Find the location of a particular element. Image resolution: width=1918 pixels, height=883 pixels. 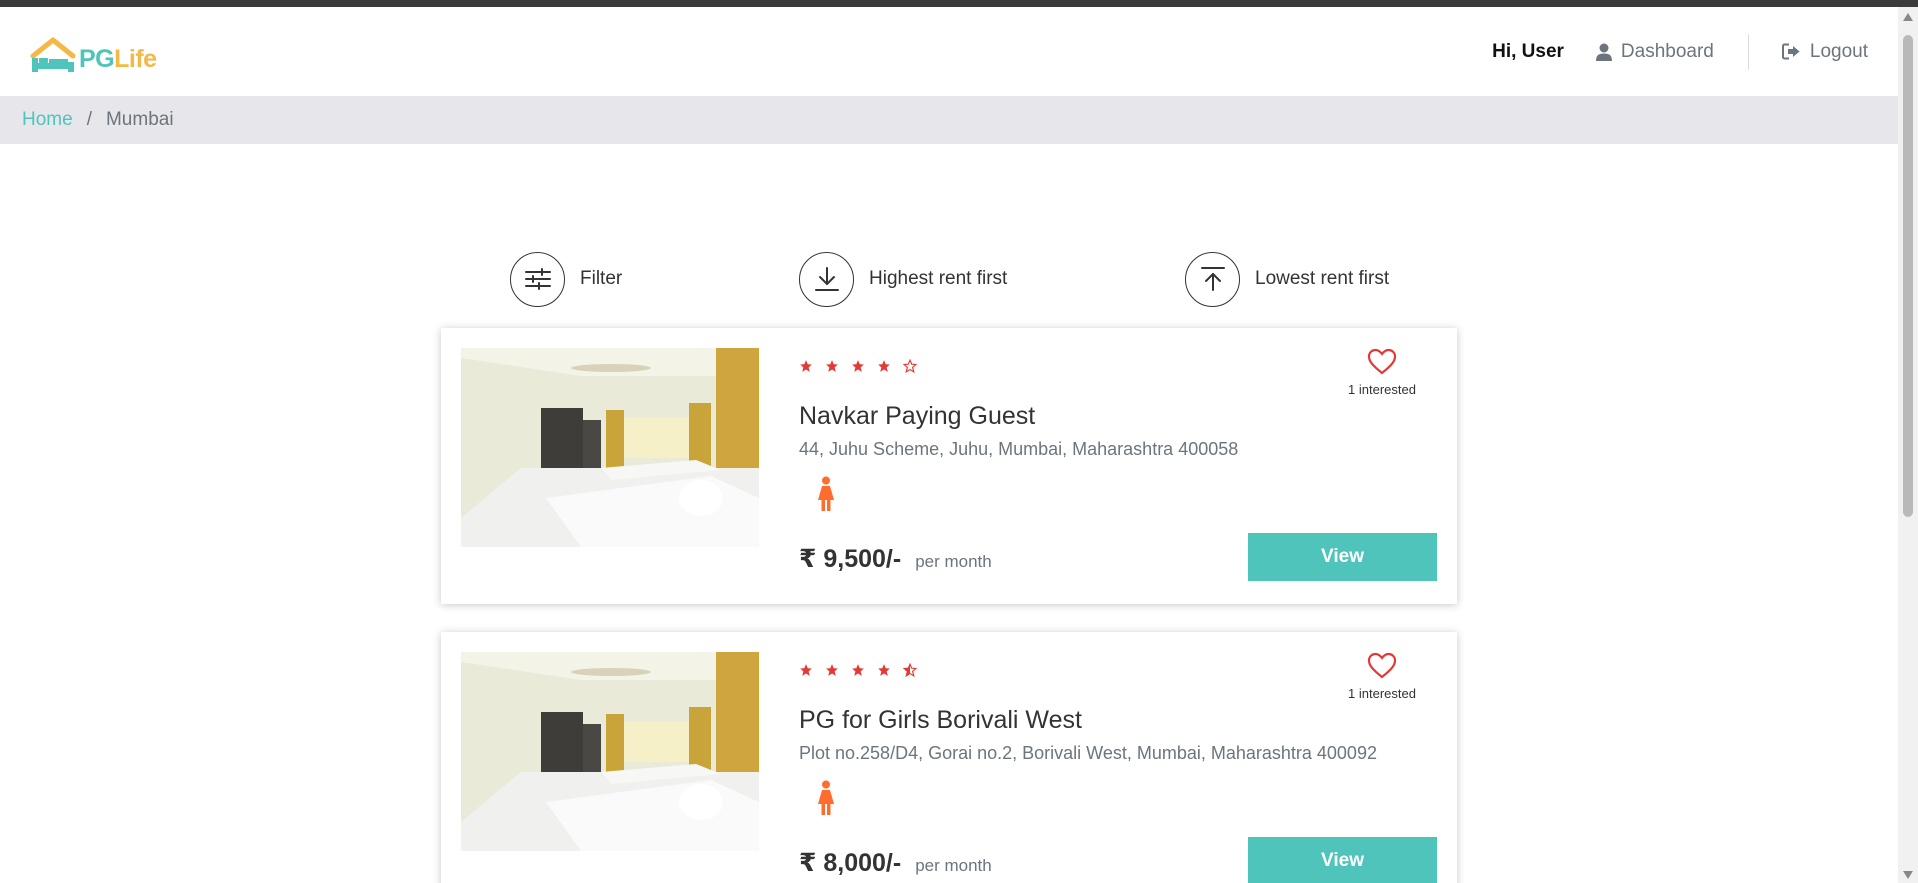

rent-amount: ₹ 9,500/- is located at coordinates (850, 559).